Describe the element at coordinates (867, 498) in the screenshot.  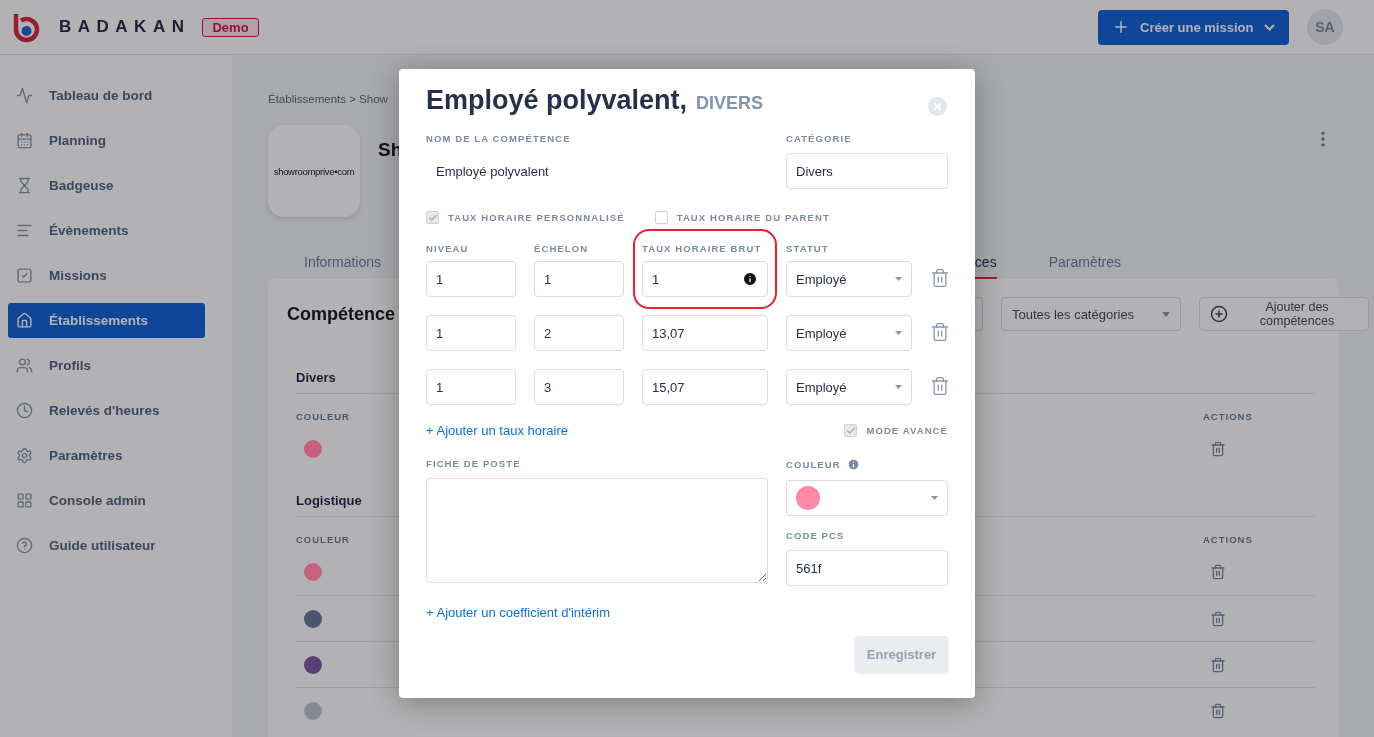
I see `color-select` at that location.